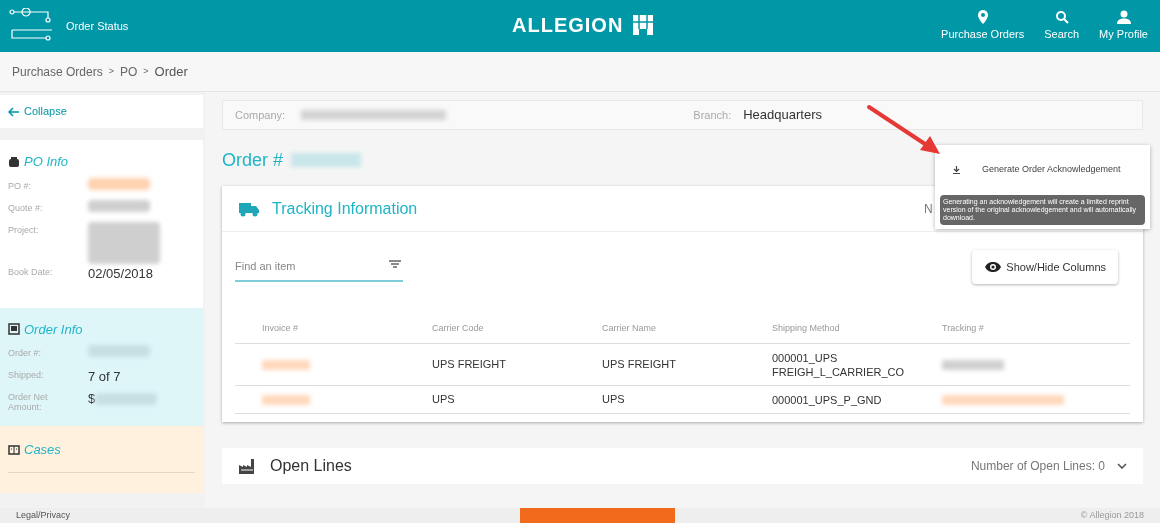  I want to click on arrow-left-icon, so click(14, 111).